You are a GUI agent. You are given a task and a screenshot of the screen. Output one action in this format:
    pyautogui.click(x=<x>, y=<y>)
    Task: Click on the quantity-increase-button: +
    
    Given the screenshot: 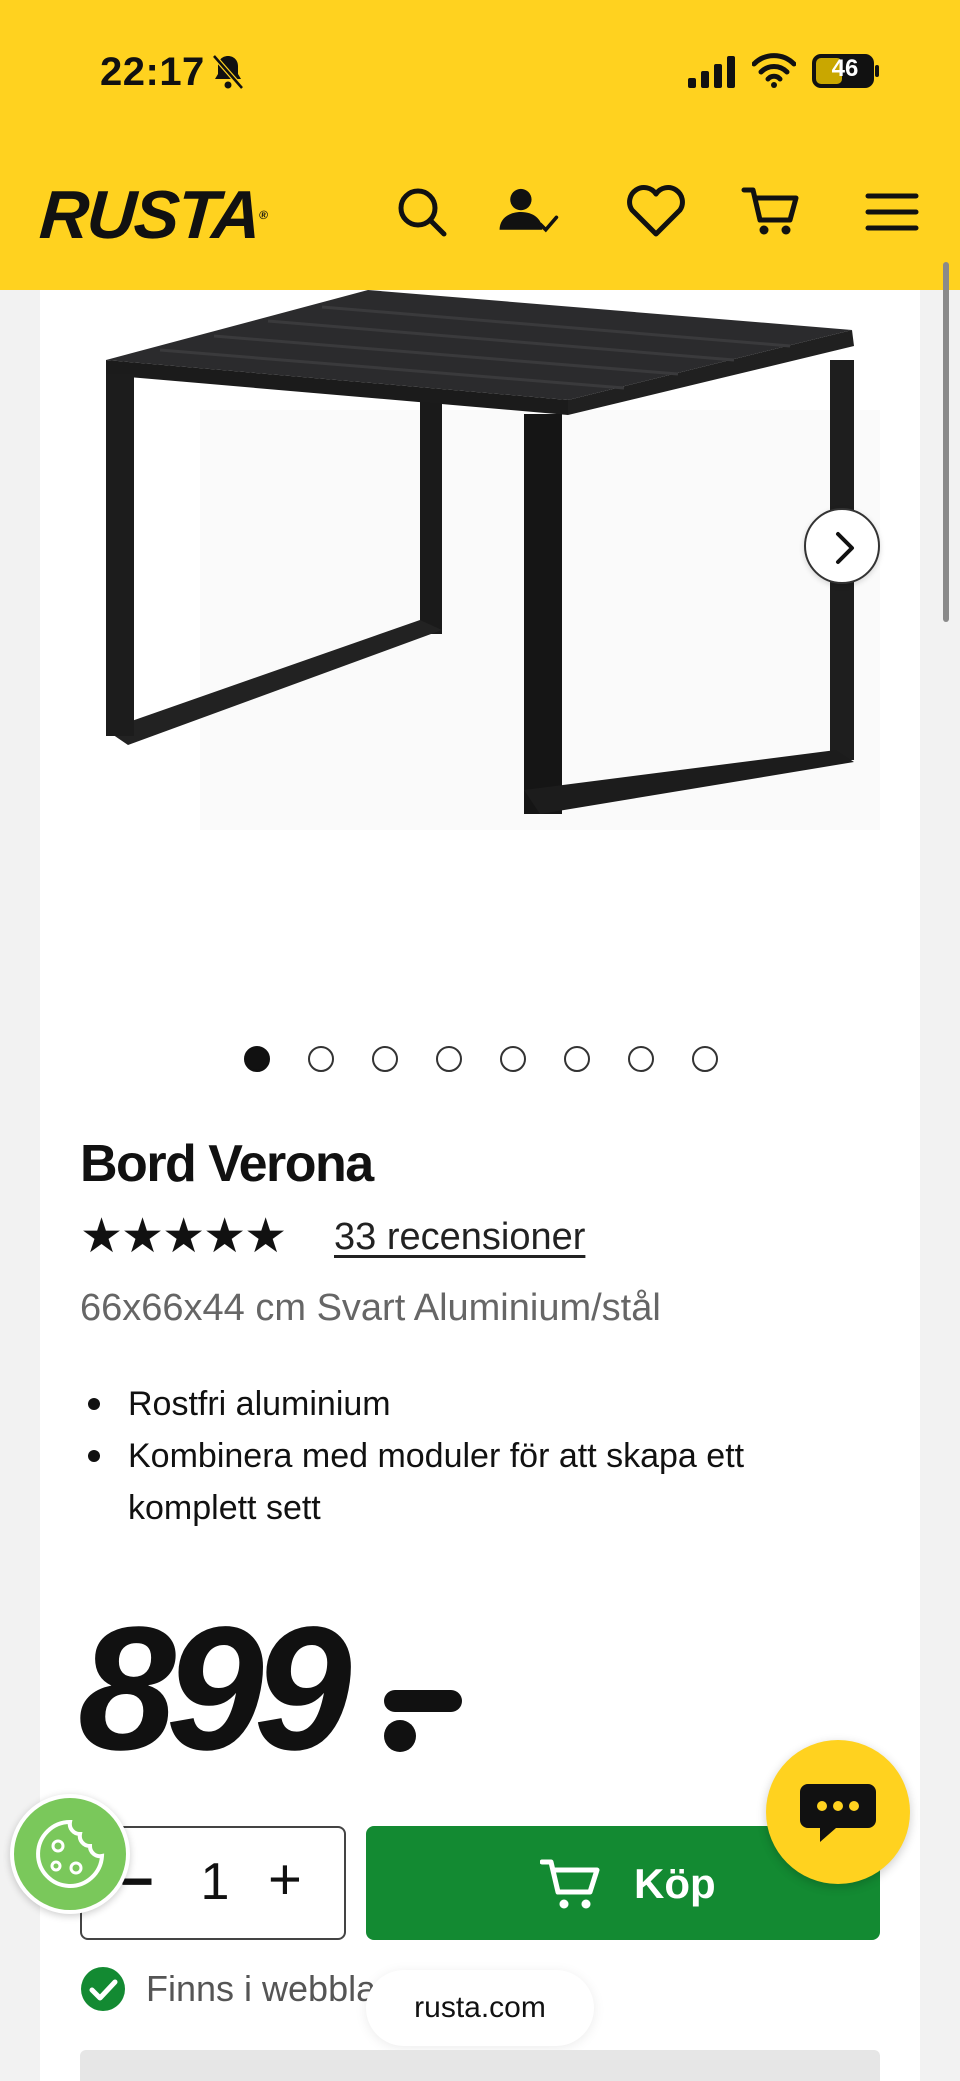 What is the action you would take?
    pyautogui.click(x=285, y=1880)
    